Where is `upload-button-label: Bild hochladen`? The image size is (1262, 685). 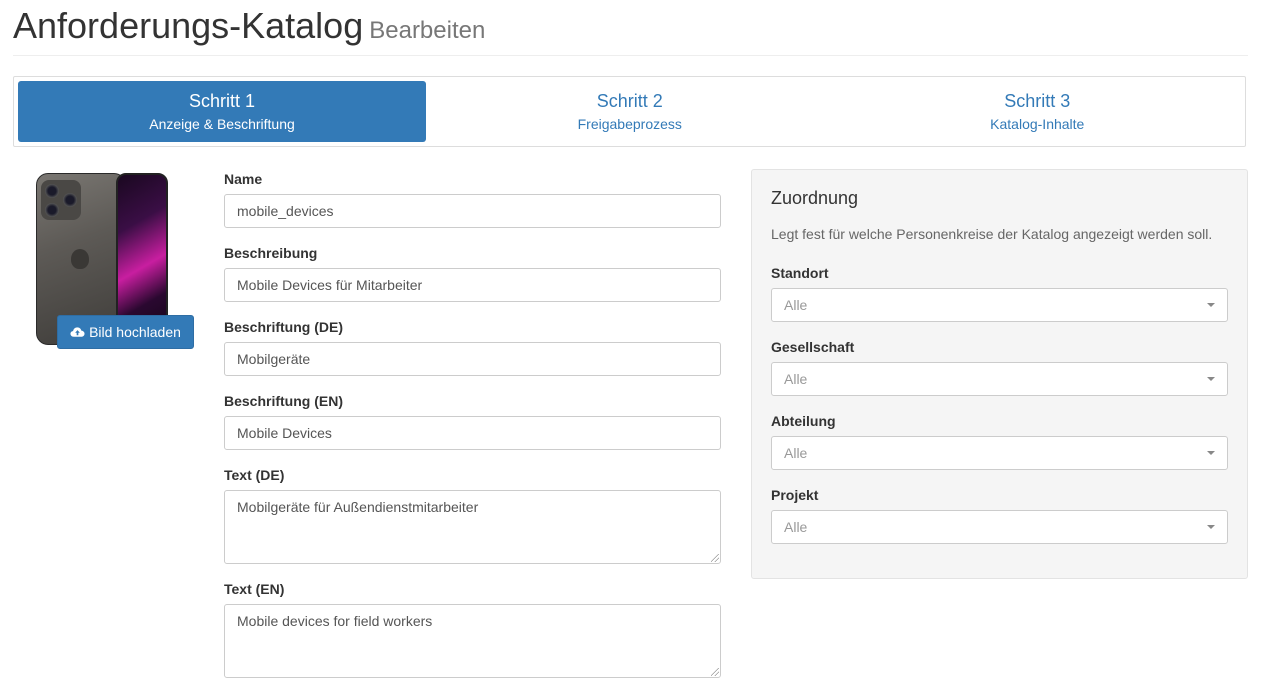 upload-button-label: Bild hochladen is located at coordinates (135, 332).